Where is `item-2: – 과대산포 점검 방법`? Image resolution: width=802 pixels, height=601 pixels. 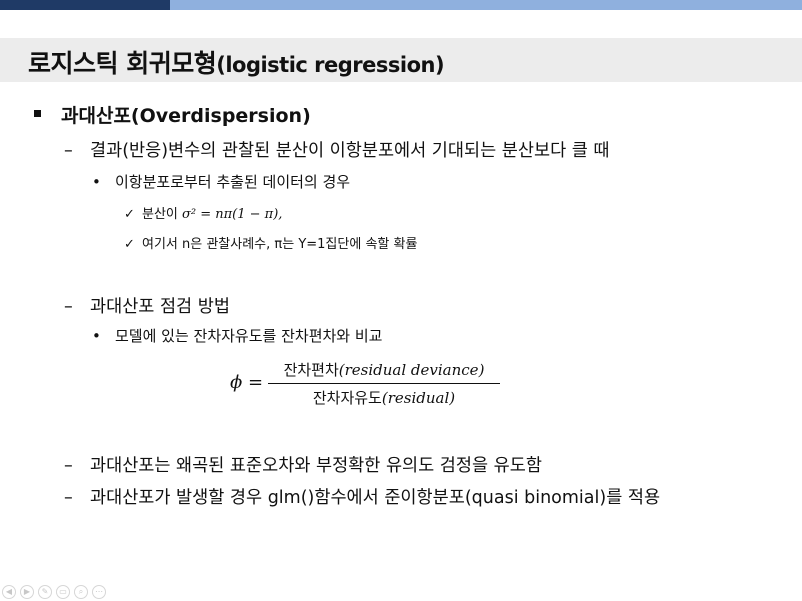
item-2: – 과대산포 점검 방법 is located at coordinates (147, 305).